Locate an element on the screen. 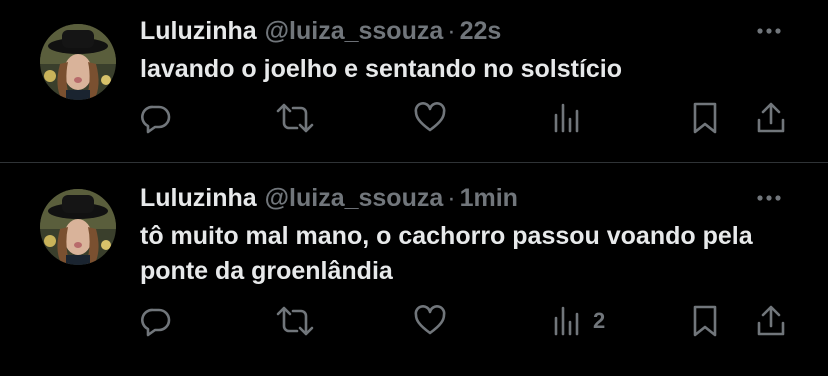 This screenshot has height=376, width=828. tweet-actions: 2 is located at coordinates (414, 321).